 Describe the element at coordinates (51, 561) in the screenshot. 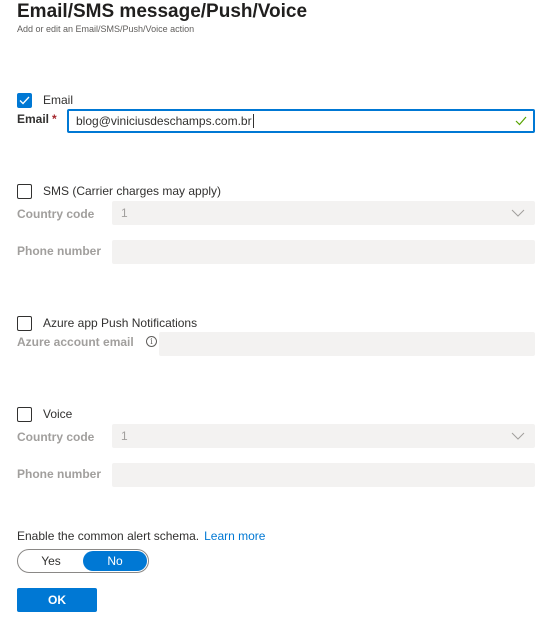

I see `schema-option-yes: Yes` at that location.